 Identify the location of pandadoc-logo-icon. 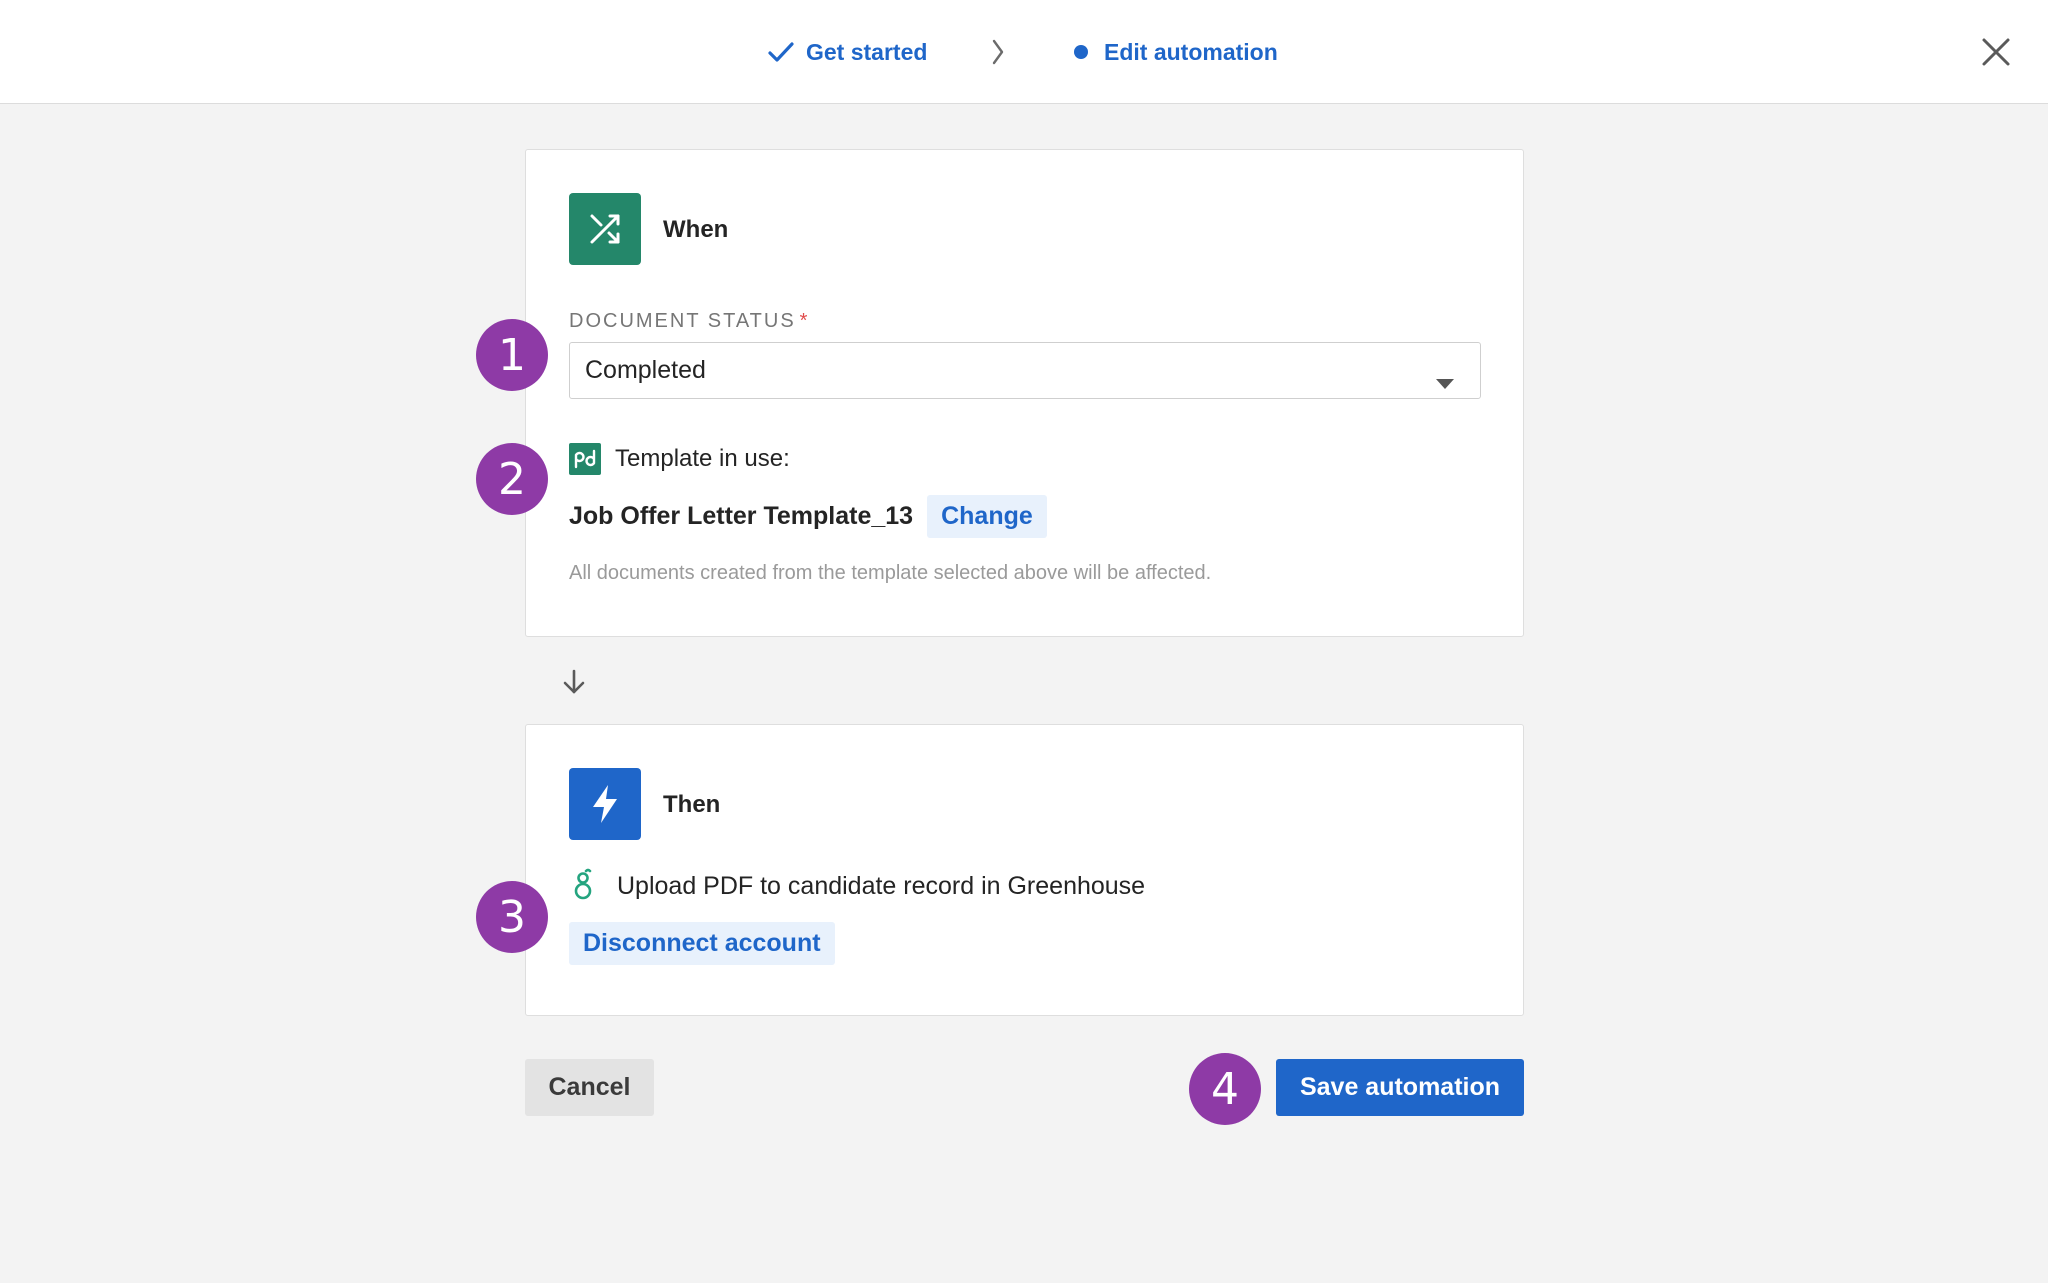
(585, 458).